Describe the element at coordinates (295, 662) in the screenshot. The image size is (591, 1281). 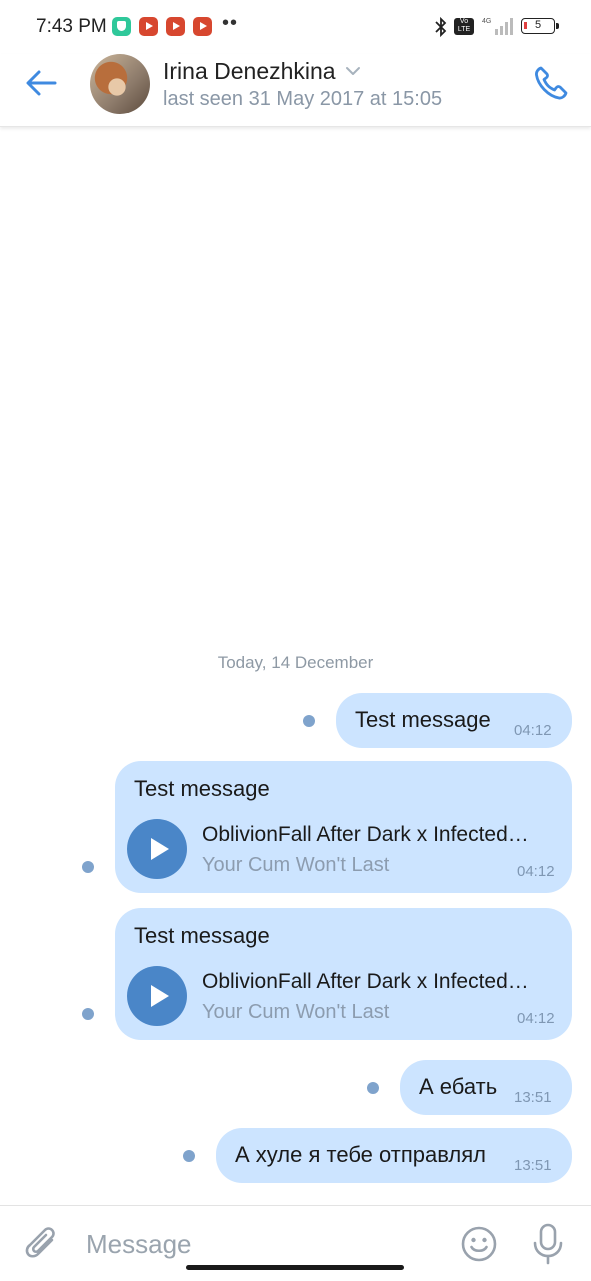
I see `date-separator: Today, 14 December` at that location.